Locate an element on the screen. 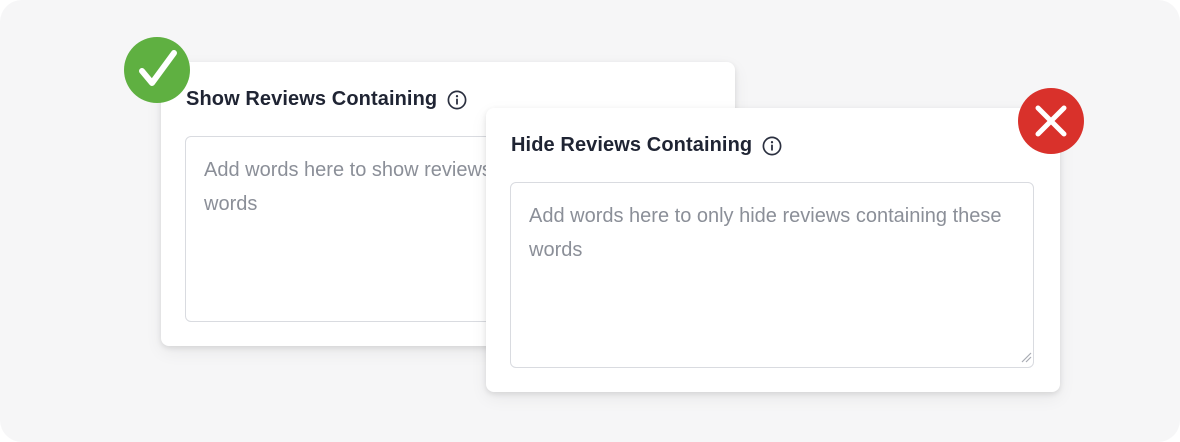  show-reviews-header: Show Reviews Containing is located at coordinates (326, 99).